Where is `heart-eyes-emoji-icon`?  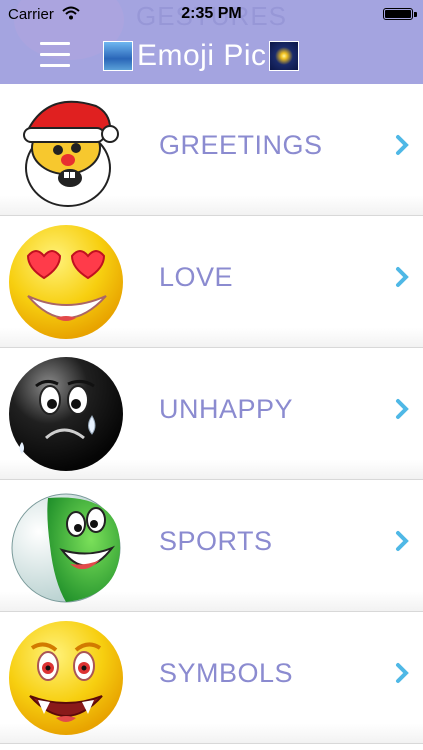
heart-eyes-emoji-icon is located at coordinates (66, 282).